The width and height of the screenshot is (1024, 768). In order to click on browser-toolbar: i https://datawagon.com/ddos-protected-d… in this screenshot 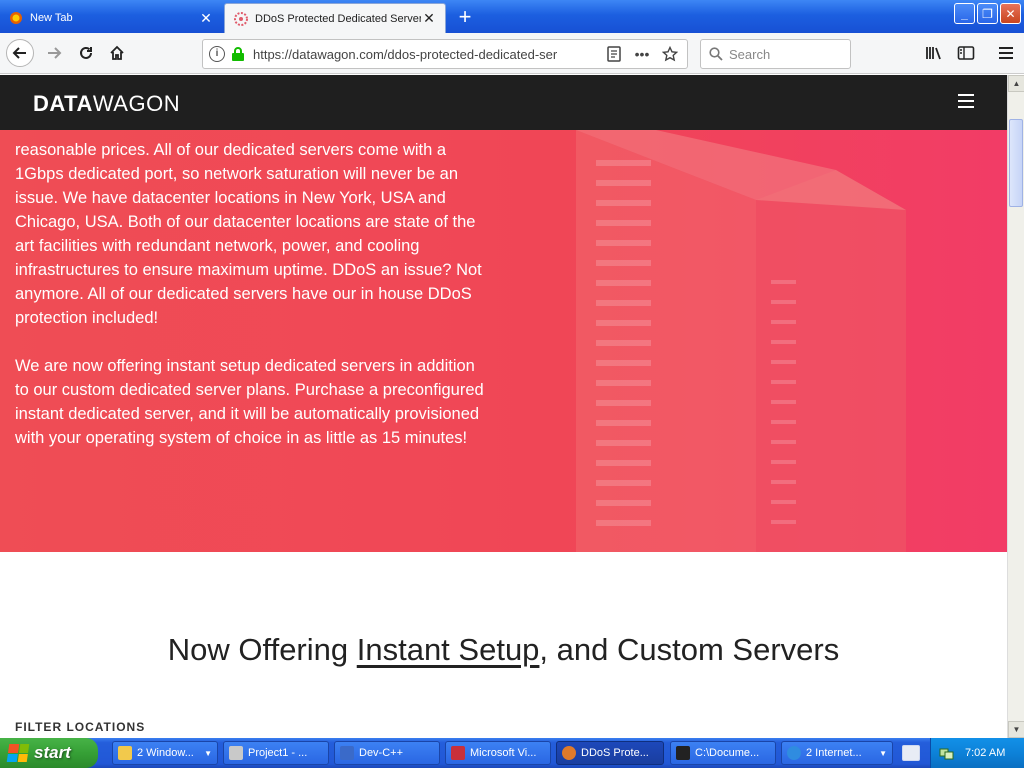, I will do `click(512, 53)`.